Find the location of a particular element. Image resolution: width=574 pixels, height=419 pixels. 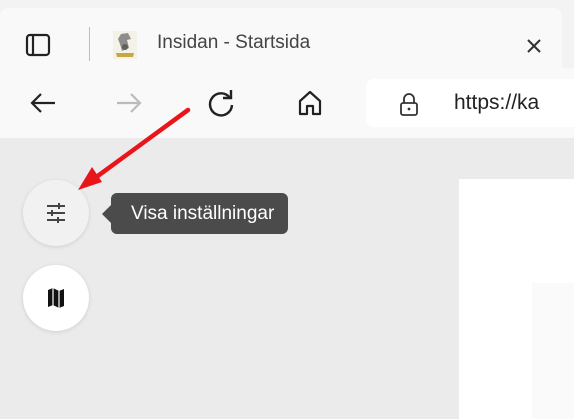

browser-tab: Insidan - Startsida is located at coordinates (281, 38).